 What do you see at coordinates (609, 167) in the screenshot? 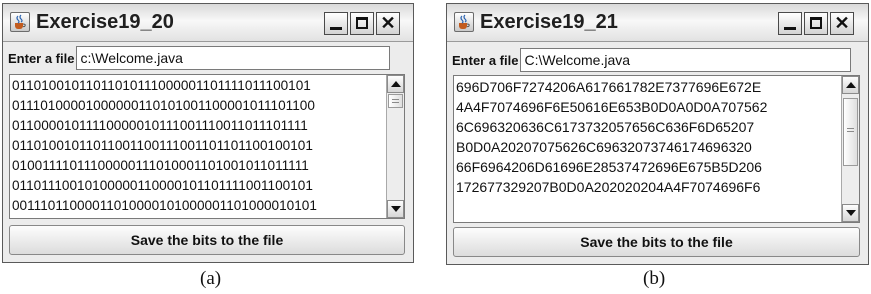
I see `text-line: 66F6964206D61696E28537472696E675B5D206` at bounding box center [609, 167].